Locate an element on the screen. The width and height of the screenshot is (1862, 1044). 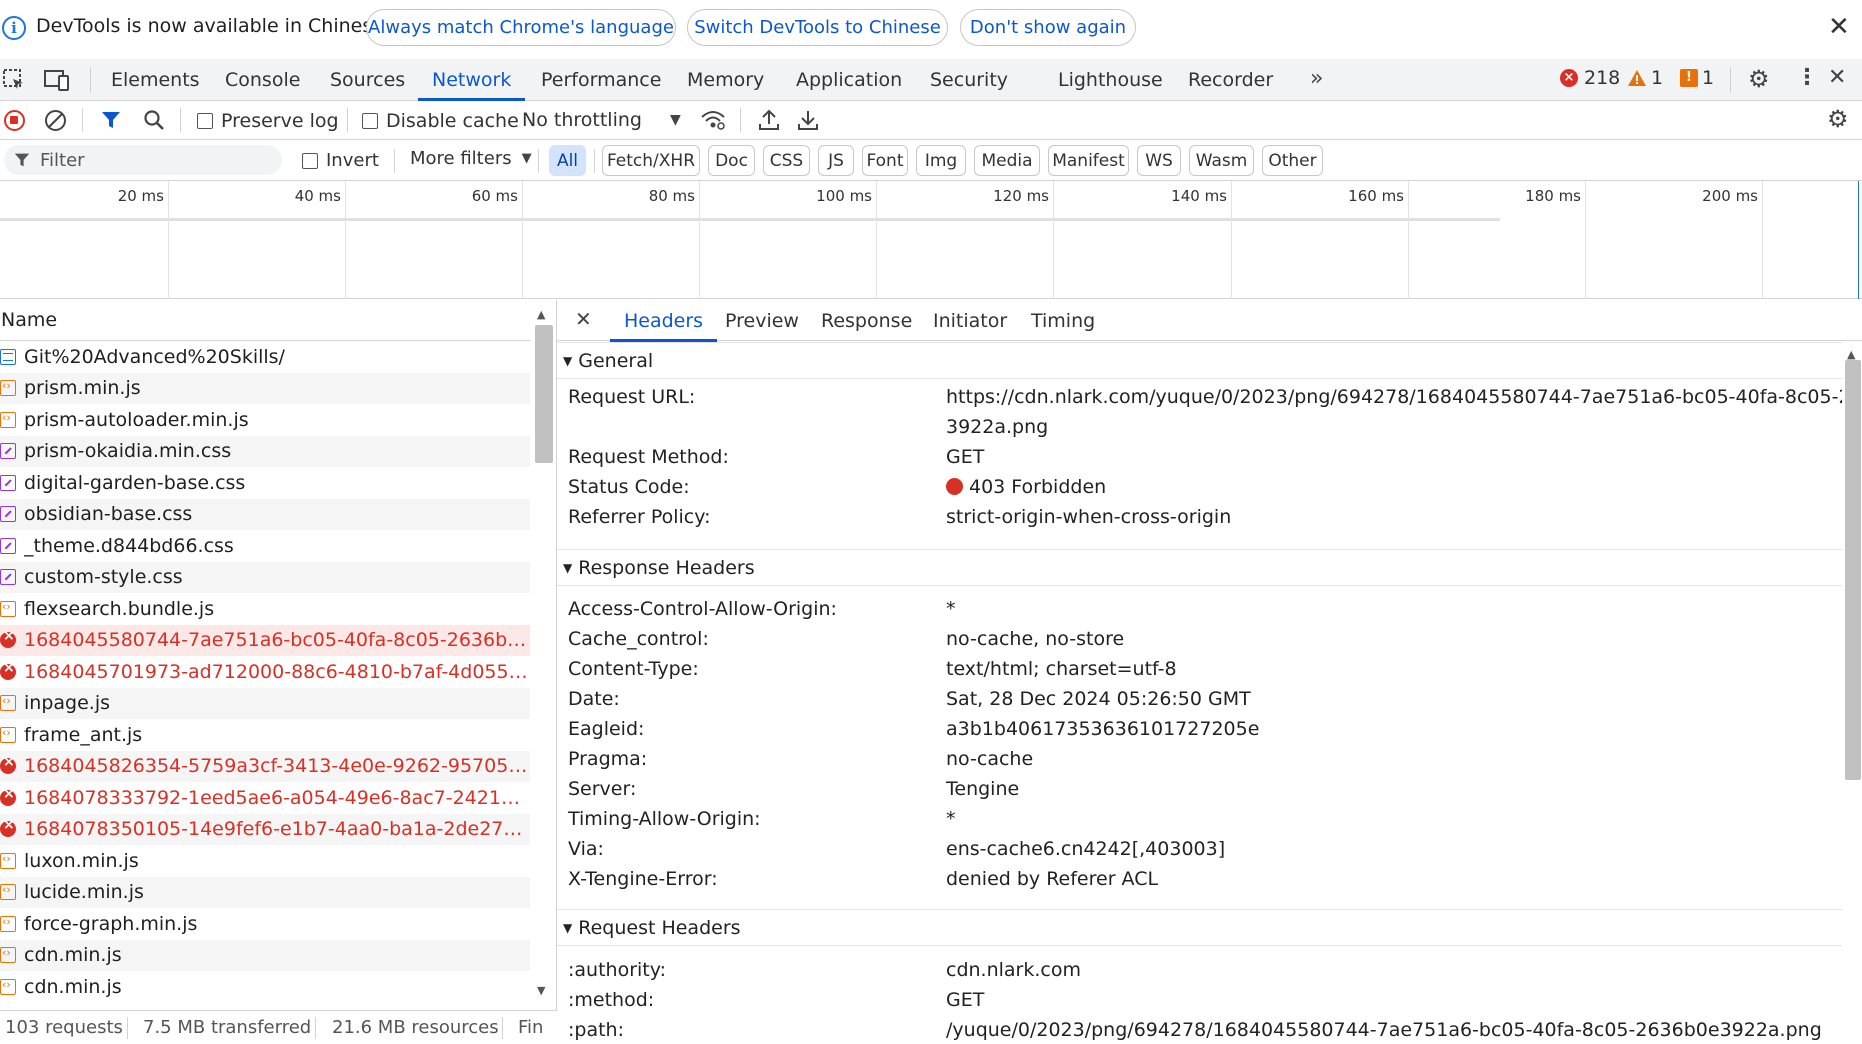
throttling-select: No throttling ▼ is located at coordinates (601, 120).